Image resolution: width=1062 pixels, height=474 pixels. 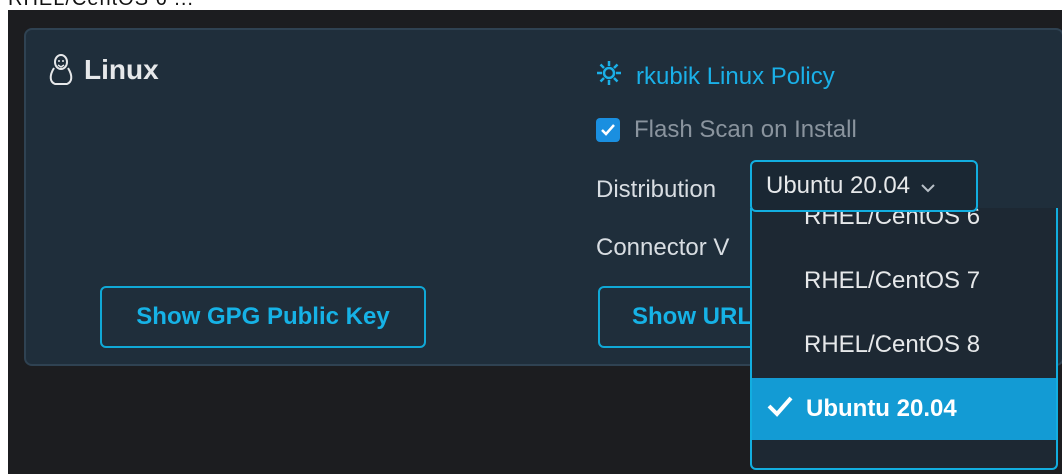 What do you see at coordinates (121, 69) in the screenshot?
I see `panel-title: Linux` at bounding box center [121, 69].